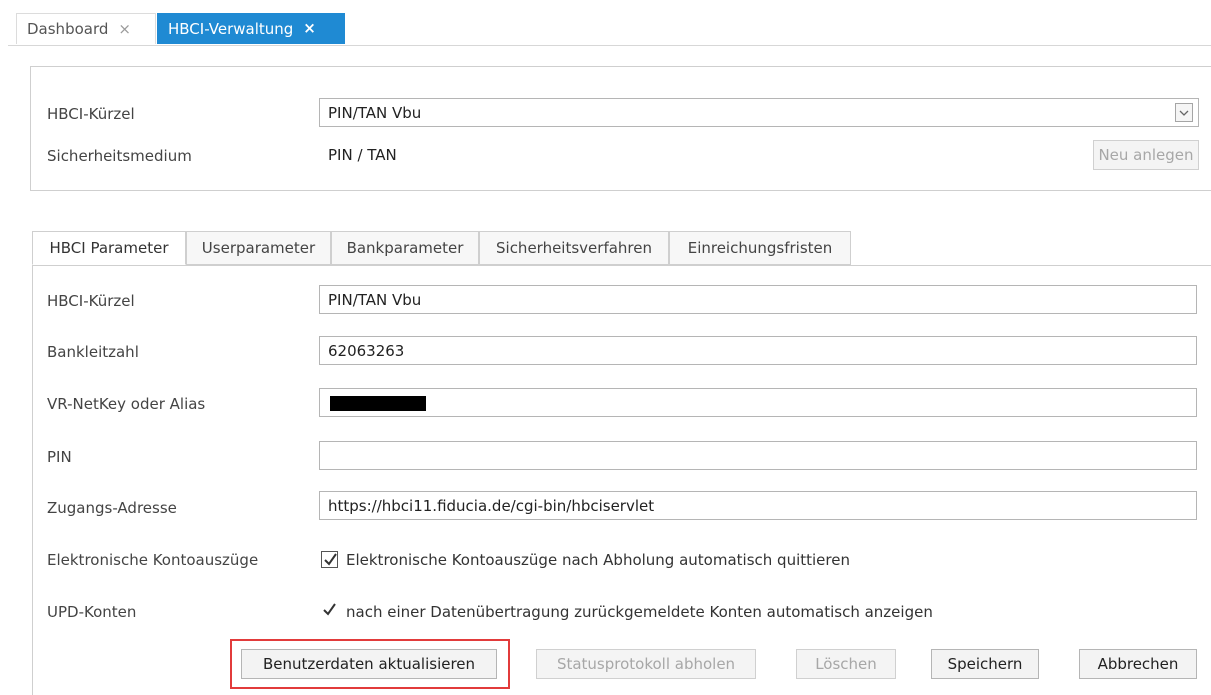 The image size is (1211, 695). What do you see at coordinates (369, 664) in the screenshot?
I see `update-user-data-button: Benutzerdaten aktualisieren` at bounding box center [369, 664].